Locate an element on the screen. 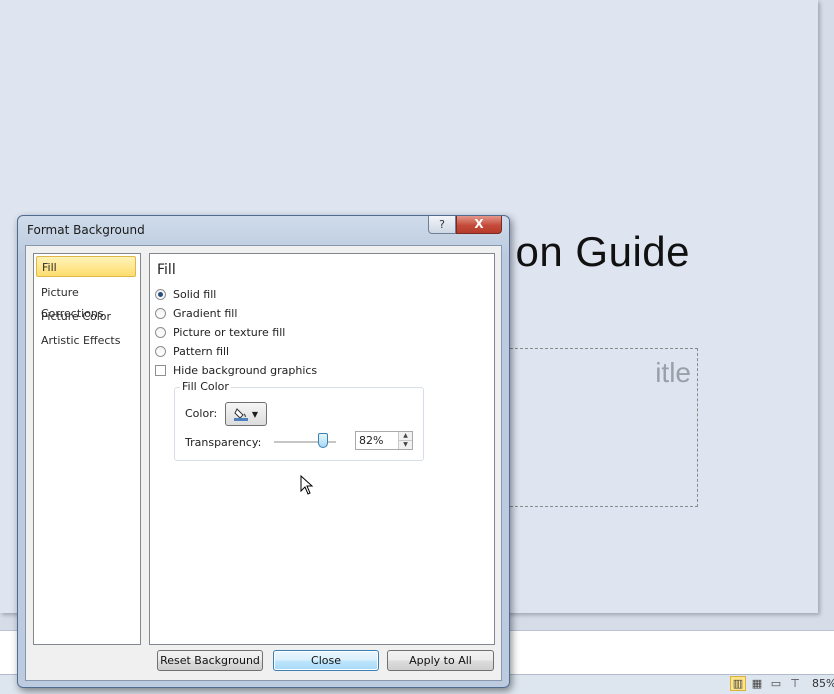 This screenshot has height=694, width=834. hide-background-graphics-option: Hide background graphics is located at coordinates (236, 370).